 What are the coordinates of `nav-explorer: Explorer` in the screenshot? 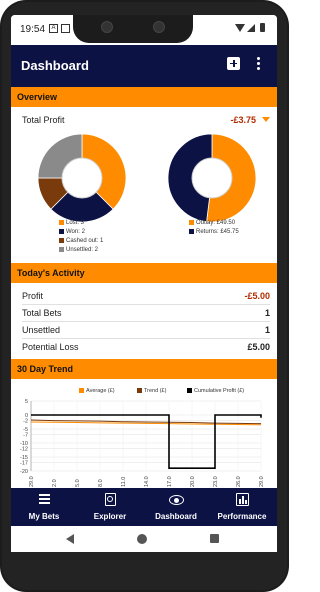 It's located at (110, 507).